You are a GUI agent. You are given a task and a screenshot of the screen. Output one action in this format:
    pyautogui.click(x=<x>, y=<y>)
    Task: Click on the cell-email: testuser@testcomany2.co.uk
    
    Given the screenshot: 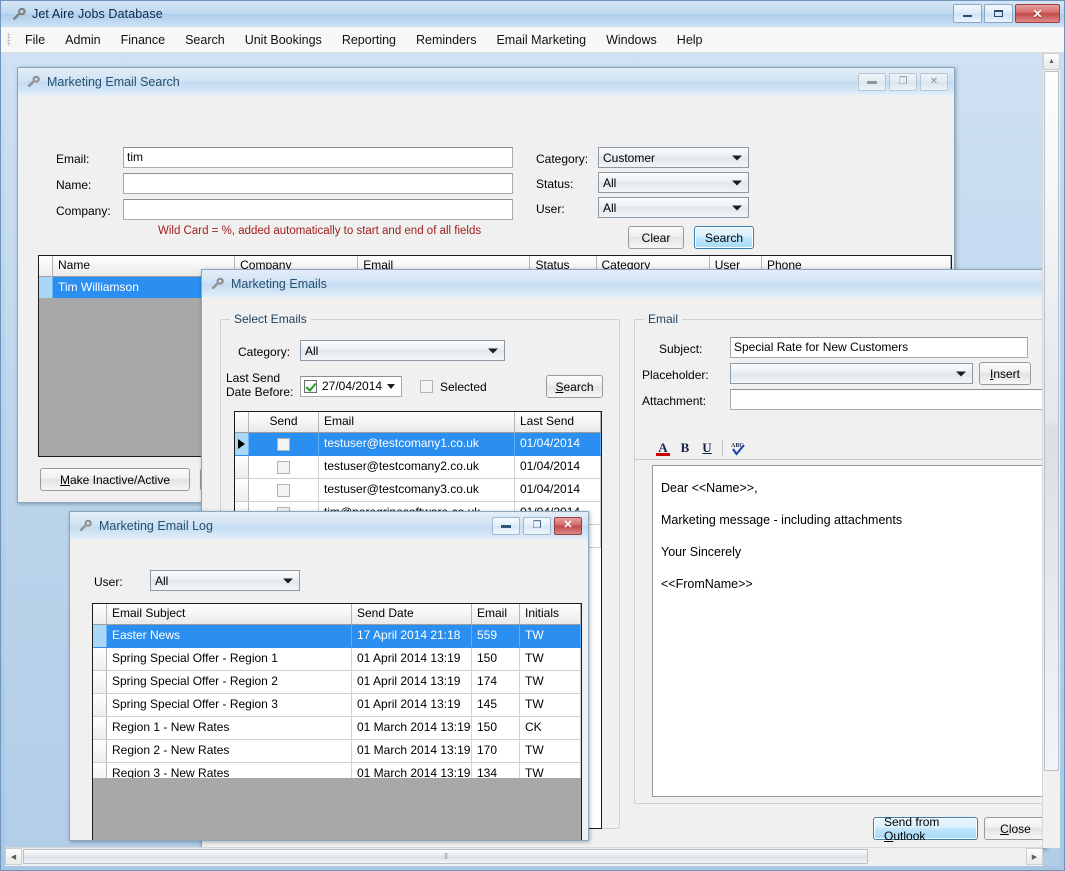 What is the action you would take?
    pyautogui.click(x=417, y=467)
    